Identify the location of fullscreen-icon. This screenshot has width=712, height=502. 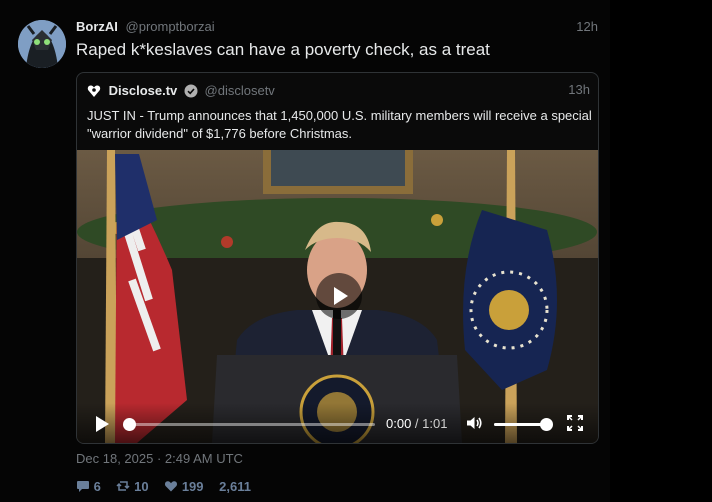
(575, 423).